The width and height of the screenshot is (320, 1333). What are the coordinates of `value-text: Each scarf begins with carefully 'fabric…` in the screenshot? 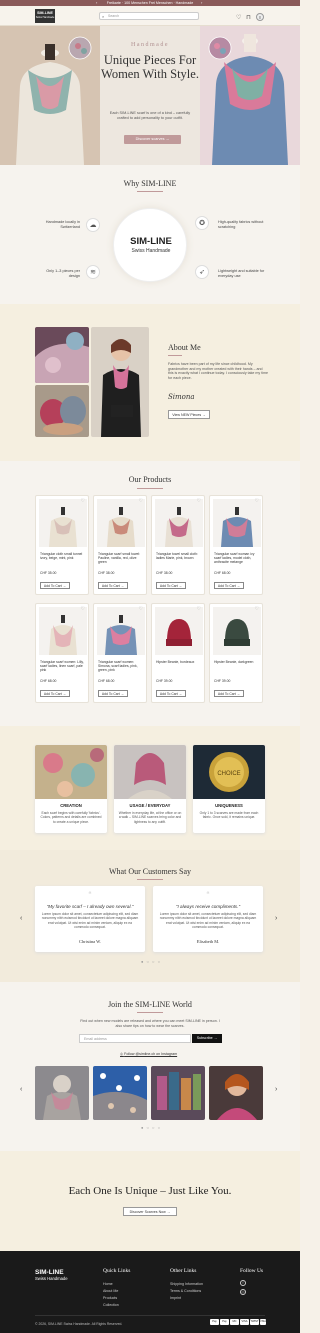 It's located at (71, 817).